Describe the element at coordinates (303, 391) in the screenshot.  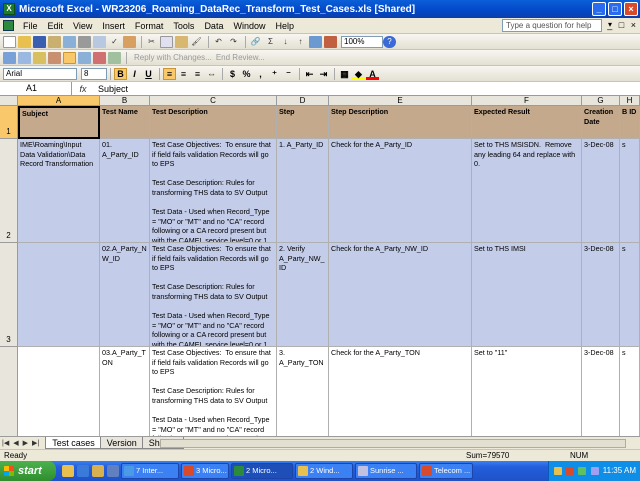
I see `cell-d4: 3. A_Party_TON` at that location.